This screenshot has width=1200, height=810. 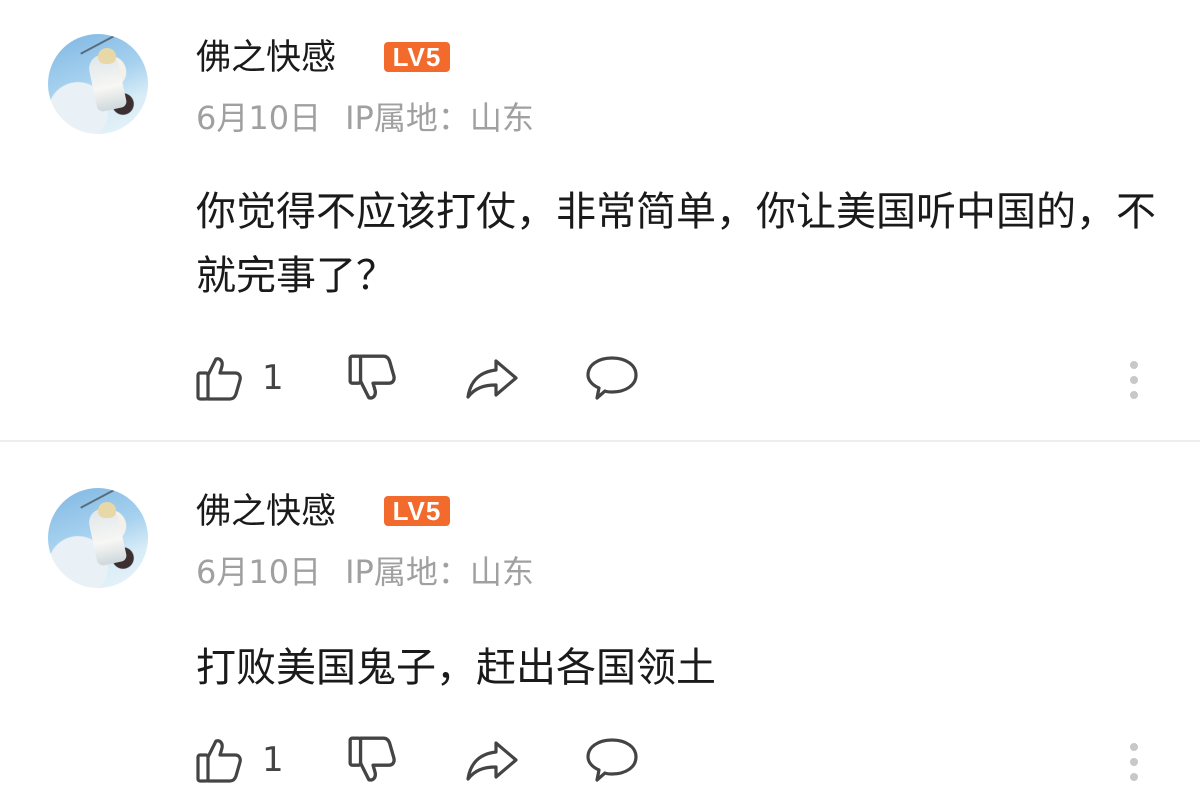 What do you see at coordinates (676, 244) in the screenshot?
I see `comment-text: 你觉得不应该打仗，非常简单，你让美国听中国的，不就完事了？` at bounding box center [676, 244].